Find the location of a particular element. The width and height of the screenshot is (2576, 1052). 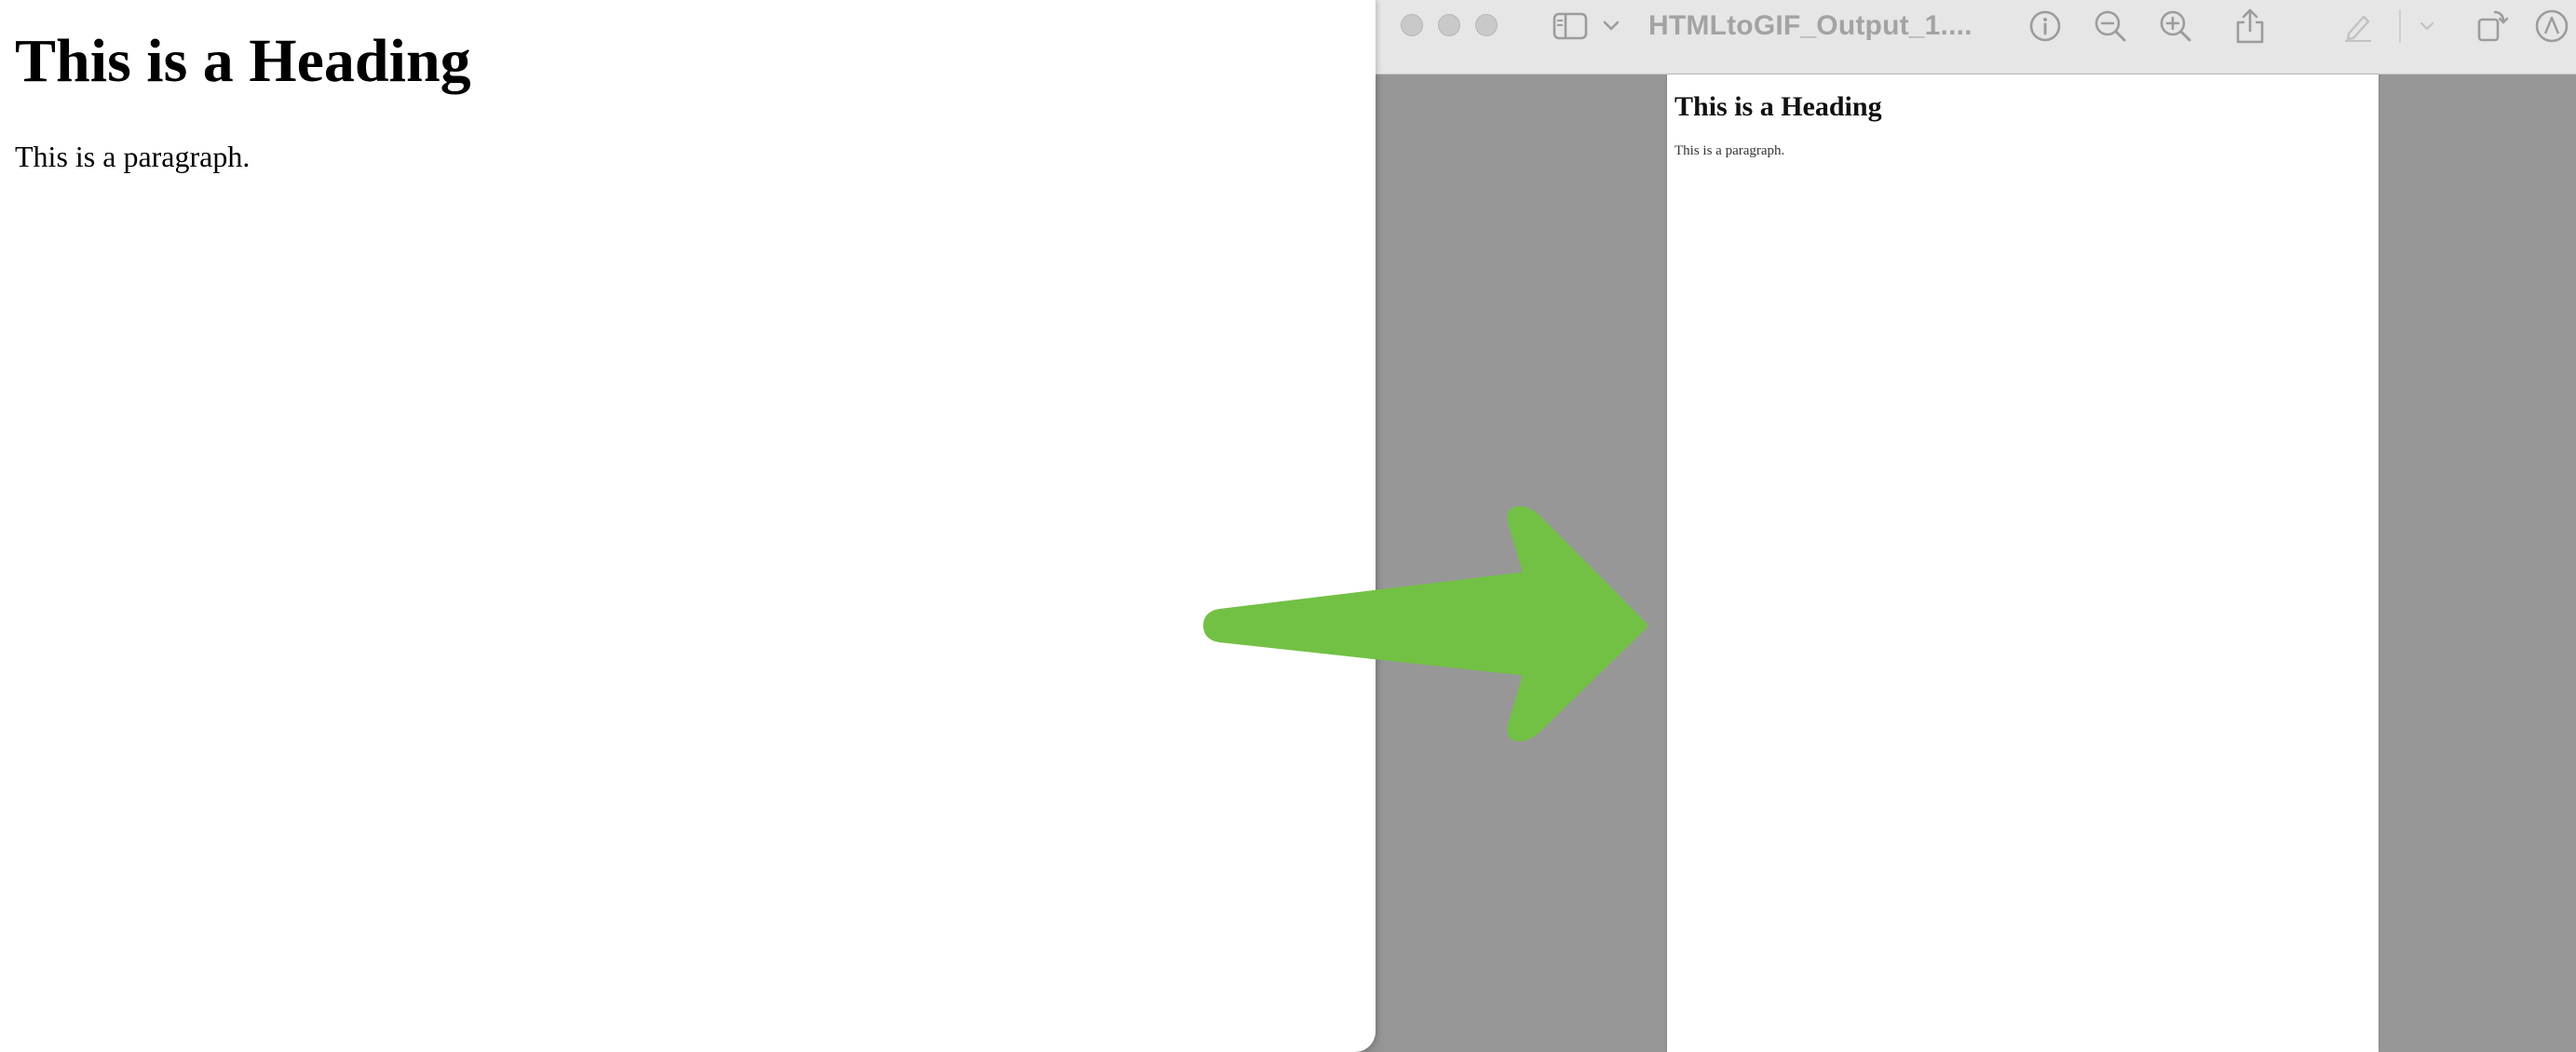

share-button is located at coordinates (2250, 26).